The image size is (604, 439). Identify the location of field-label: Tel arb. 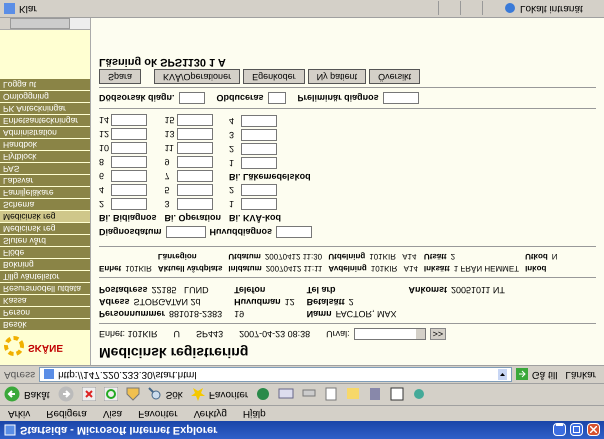
(321, 289).